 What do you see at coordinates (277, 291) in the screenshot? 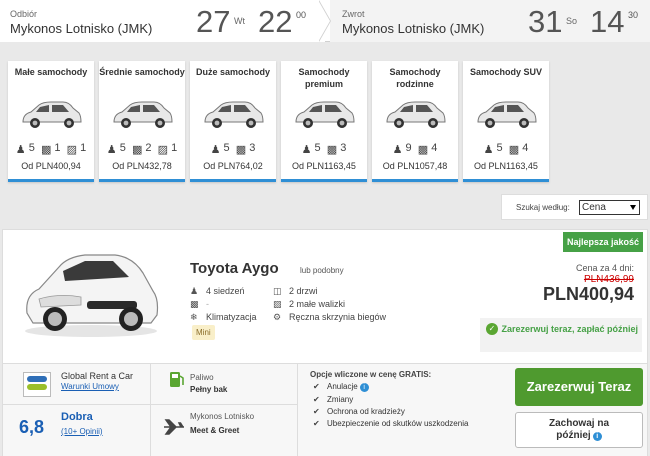
I see `door-icon: ◫` at bounding box center [277, 291].